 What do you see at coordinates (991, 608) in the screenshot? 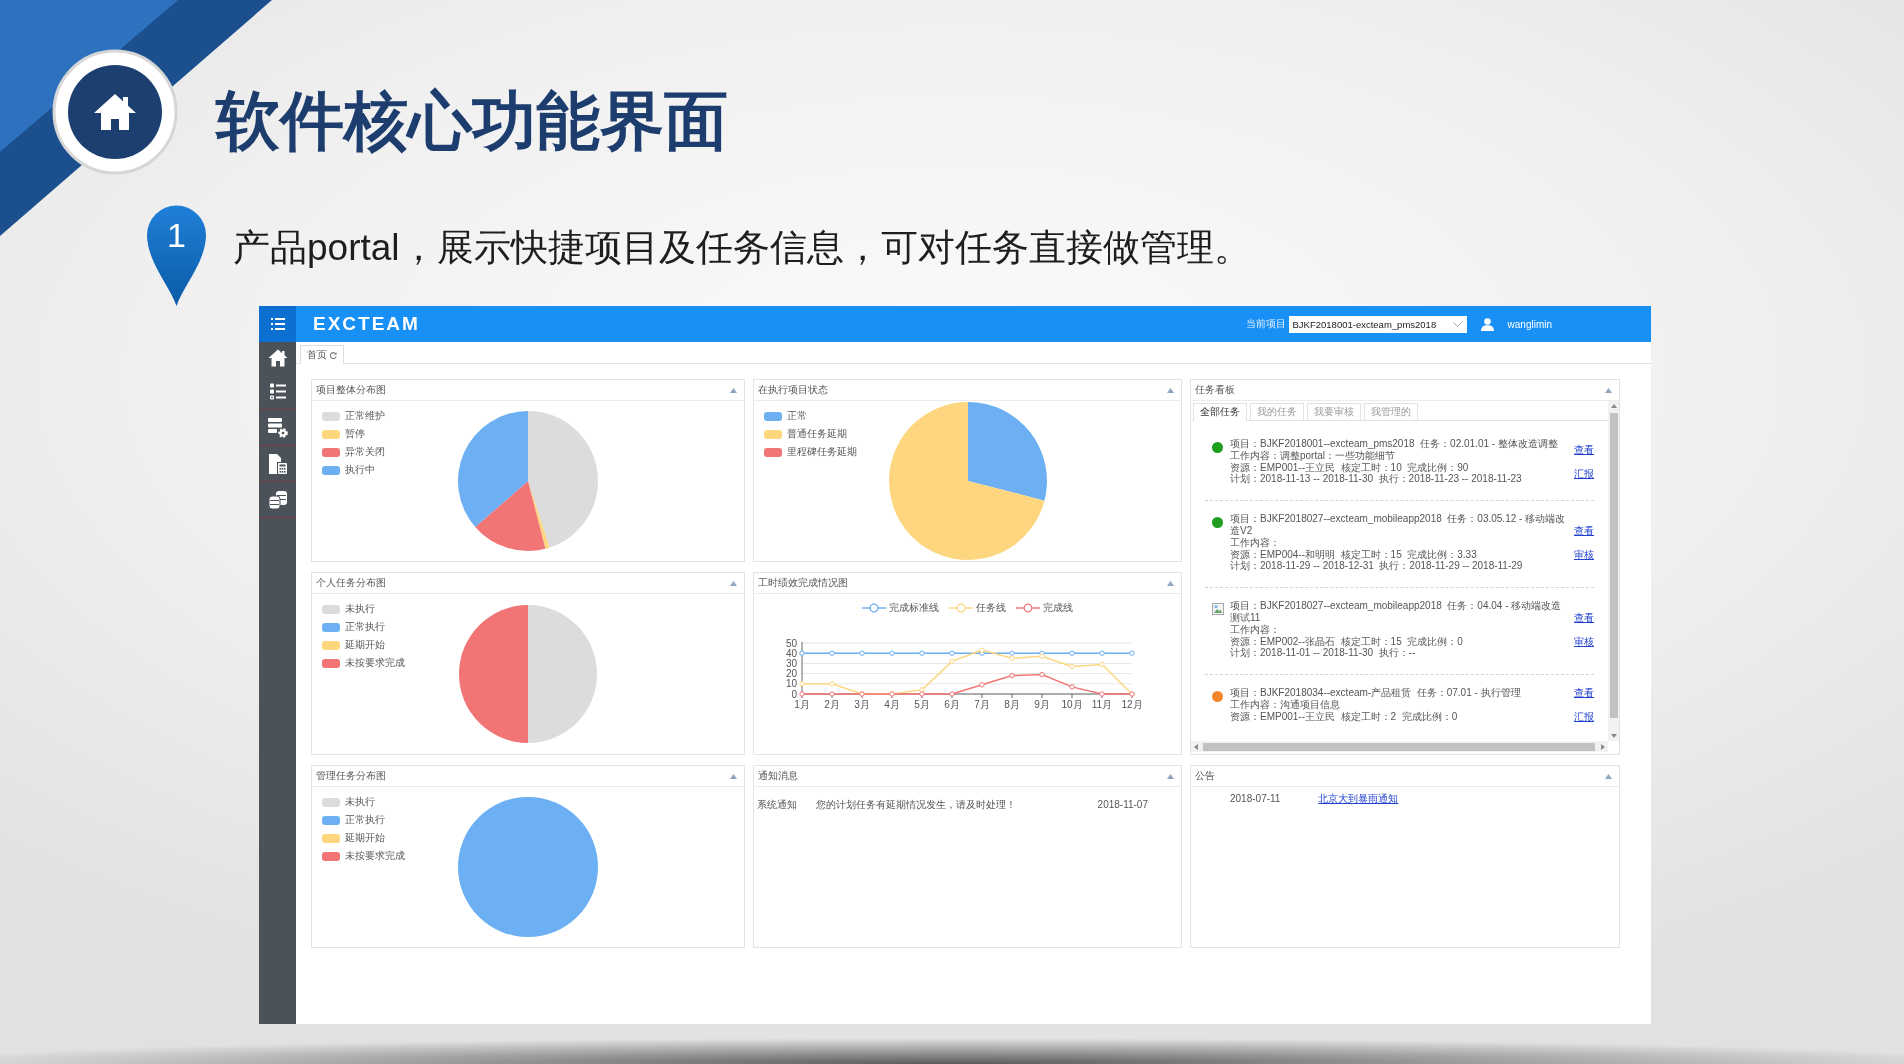
I see `legend-label: 任务线` at bounding box center [991, 608].